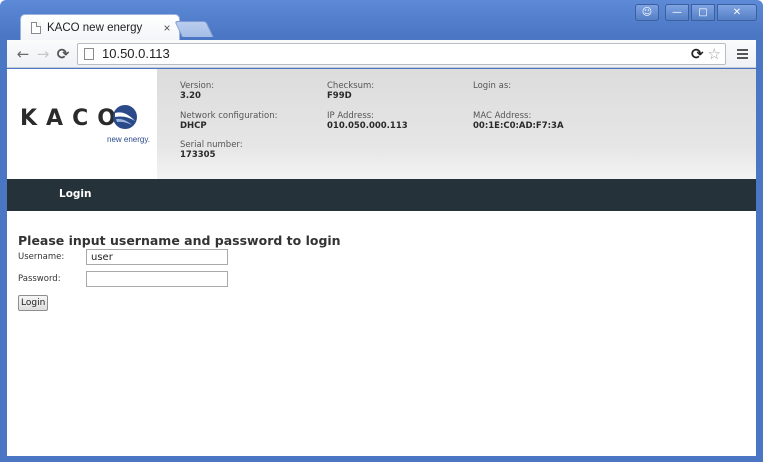  Describe the element at coordinates (647, 12) in the screenshot. I see `user-profile-icon: ☺` at that location.